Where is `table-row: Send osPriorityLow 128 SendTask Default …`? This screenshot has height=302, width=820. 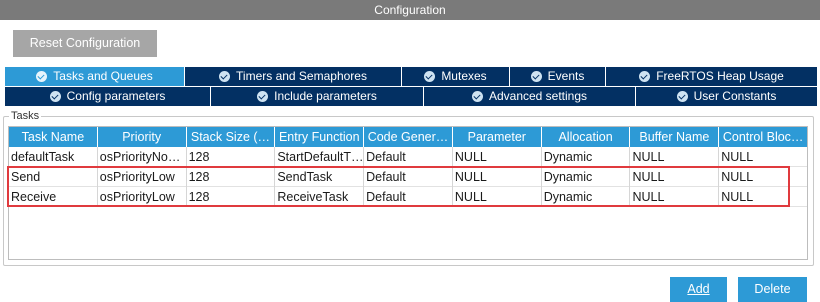 table-row: Send osPriorityLow 128 SendTask Default … is located at coordinates (408, 177).